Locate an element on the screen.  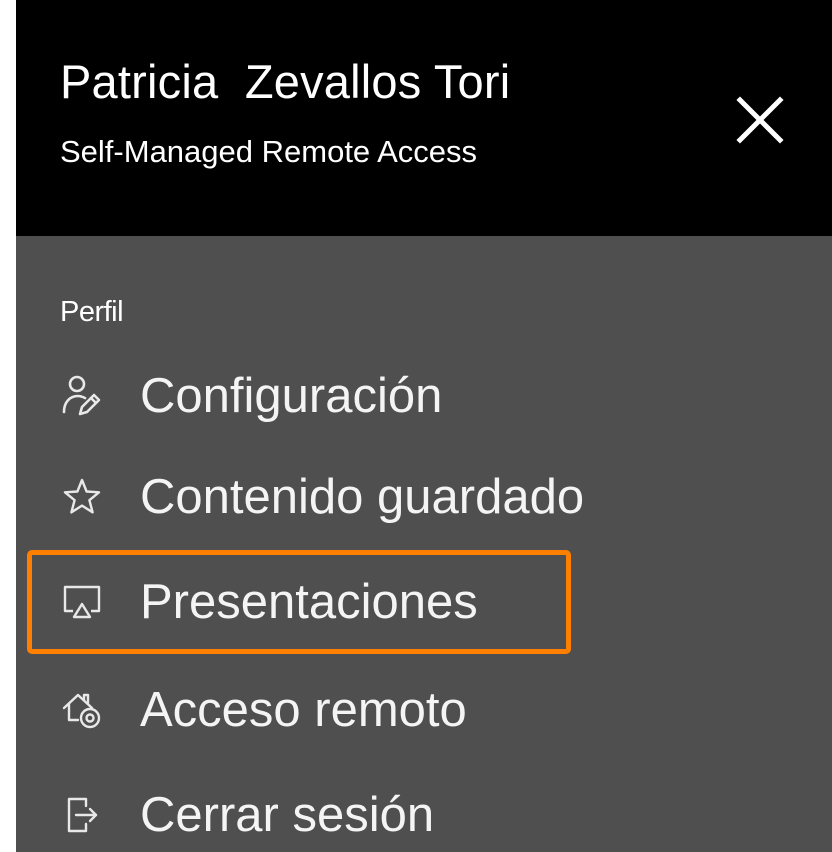
section-label-perfil: Perfil is located at coordinates (92, 312).